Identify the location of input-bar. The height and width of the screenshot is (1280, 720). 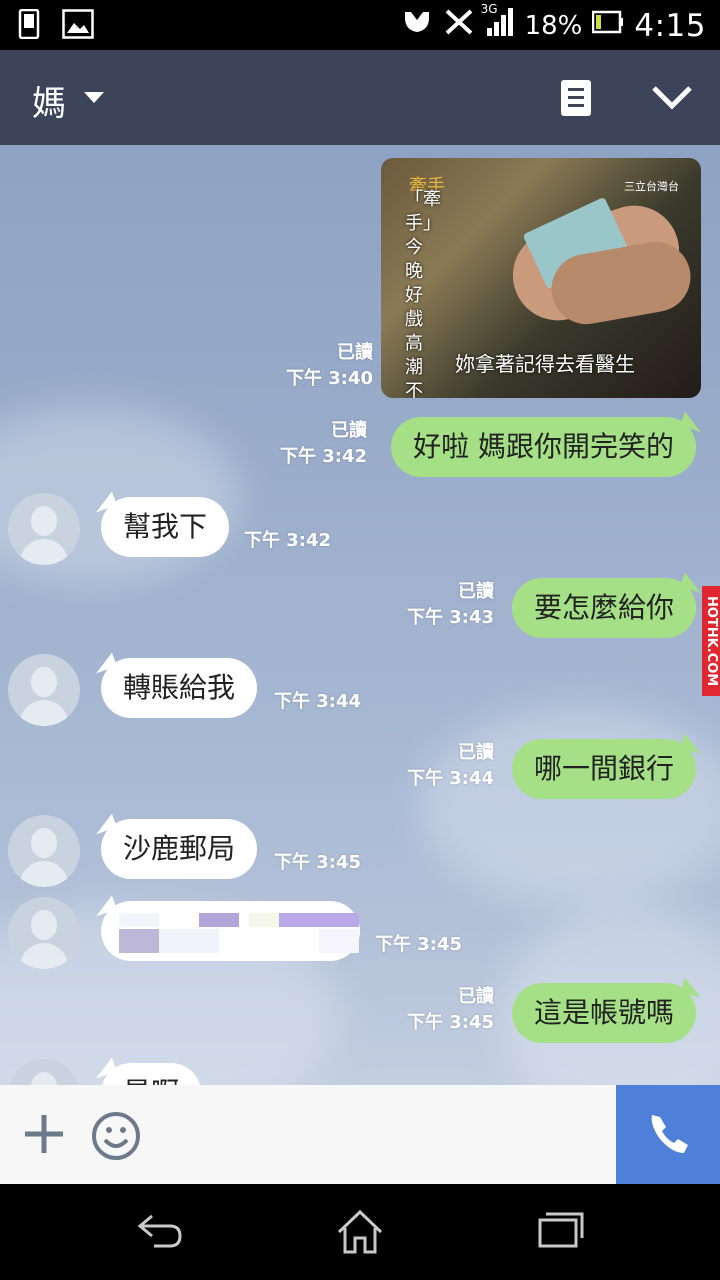
(360, 1134).